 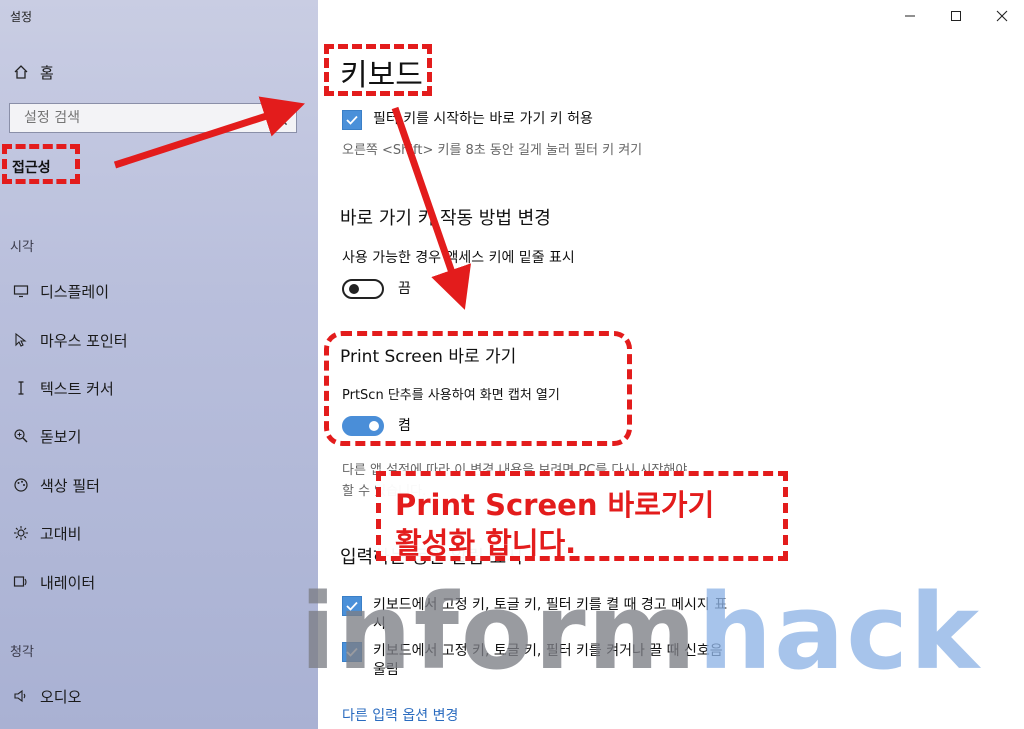 I want to click on annotation-arrows, so click(x=292, y=203).